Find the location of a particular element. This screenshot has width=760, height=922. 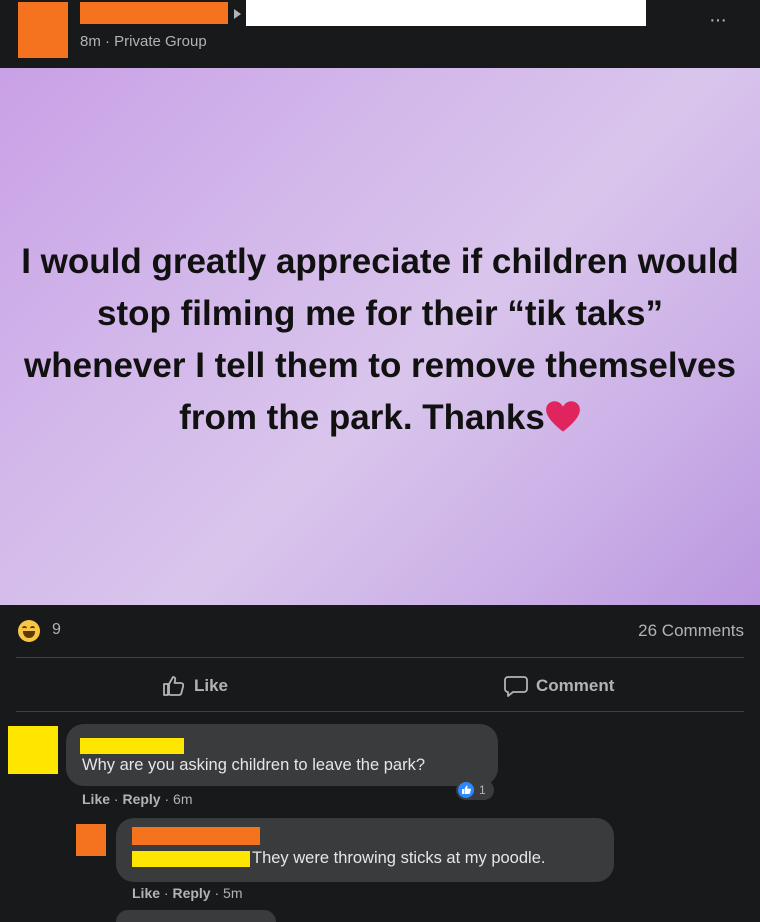

comment-button: Comment is located at coordinates (559, 686).